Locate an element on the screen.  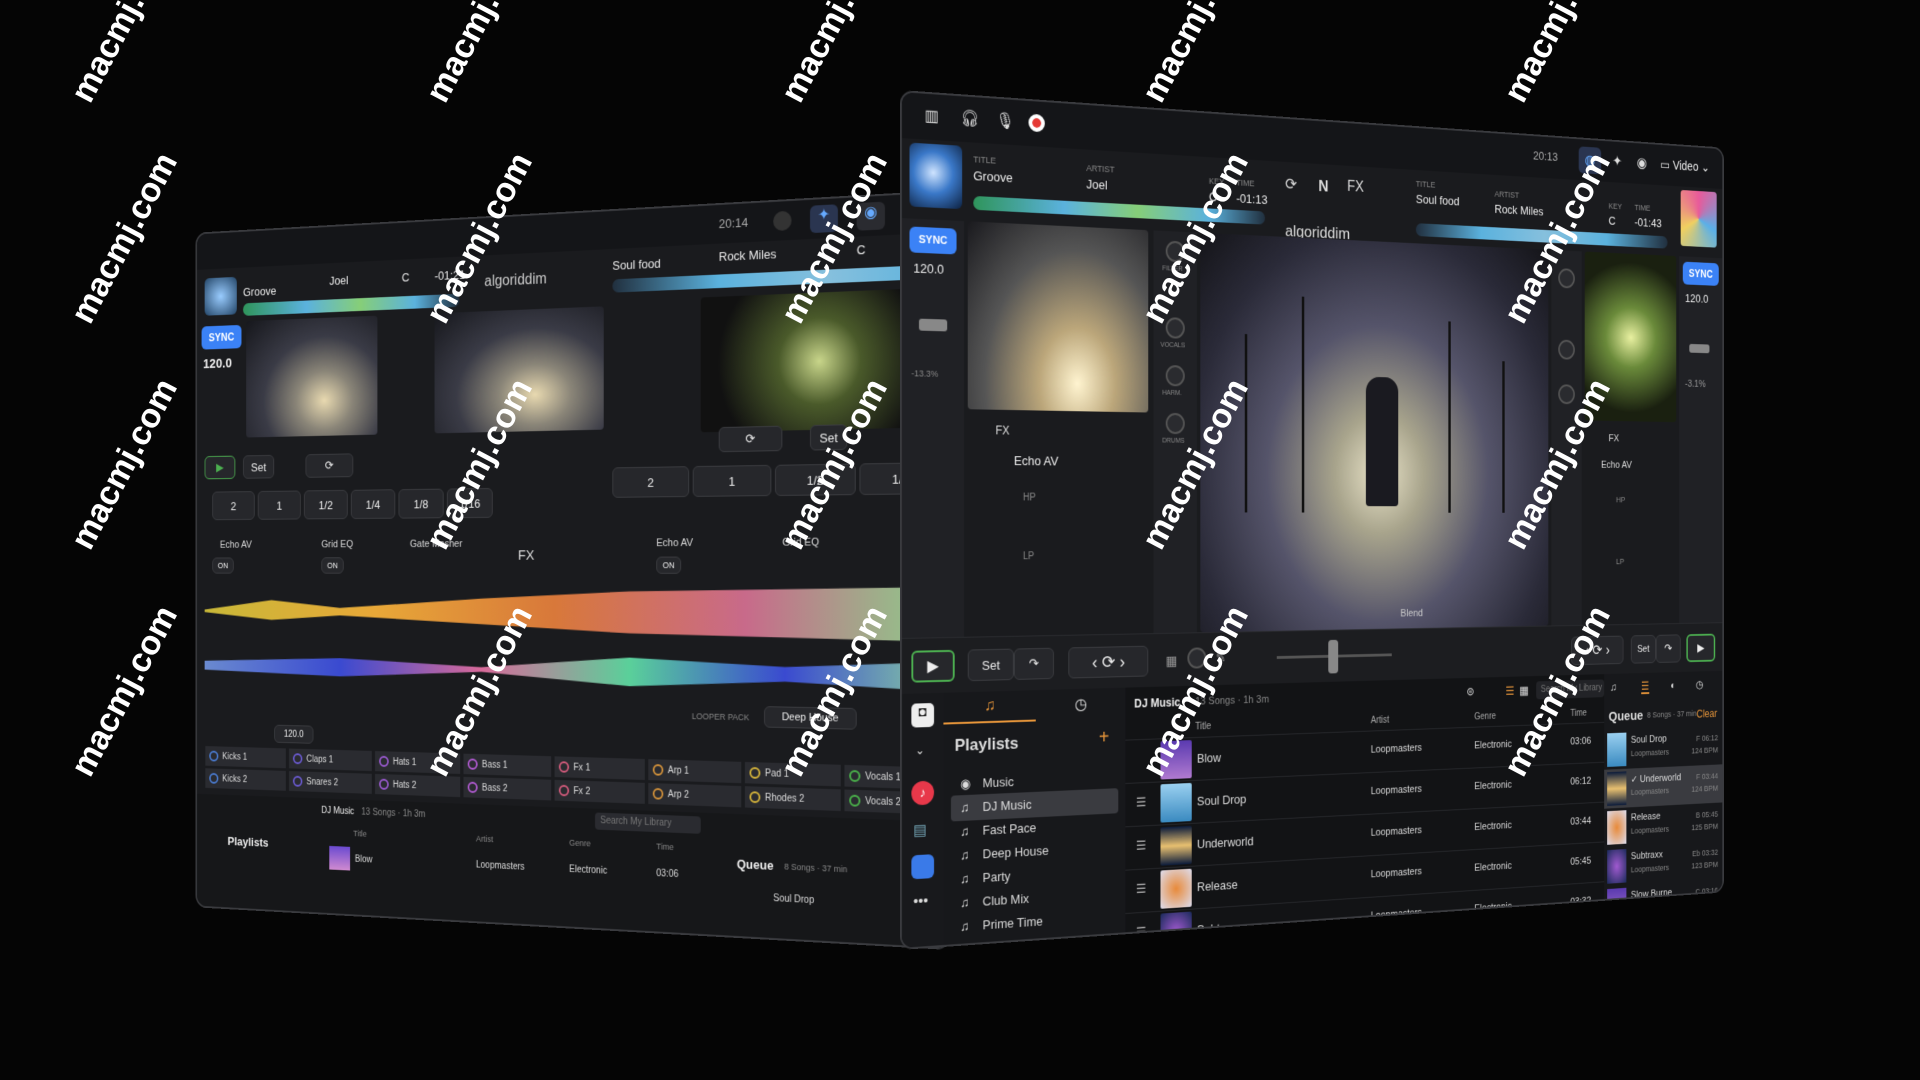
looper-pad: Snares 2 is located at coordinates (330, 782).